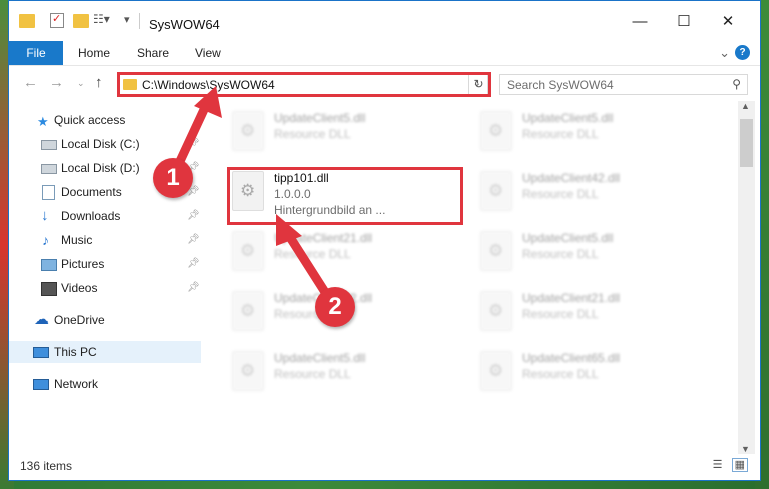 Image resolution: width=769 pixels, height=489 pixels. I want to click on window-title: SysWOW64, so click(184, 24).